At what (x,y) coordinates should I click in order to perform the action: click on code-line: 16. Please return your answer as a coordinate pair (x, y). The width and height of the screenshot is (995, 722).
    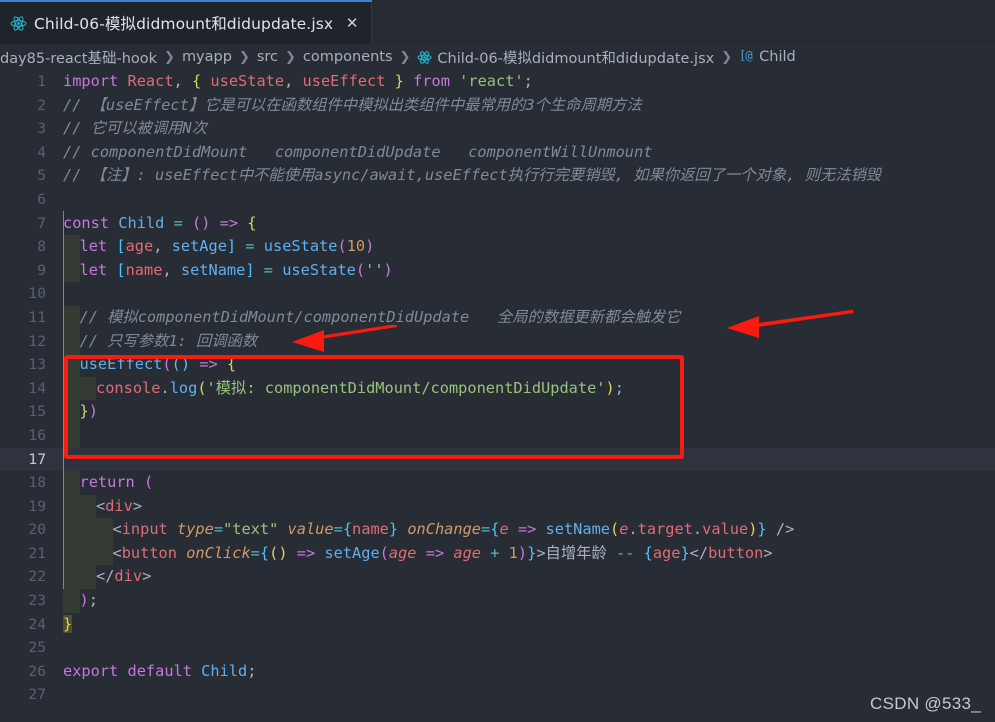
    Looking at the image, I should click on (497, 435).